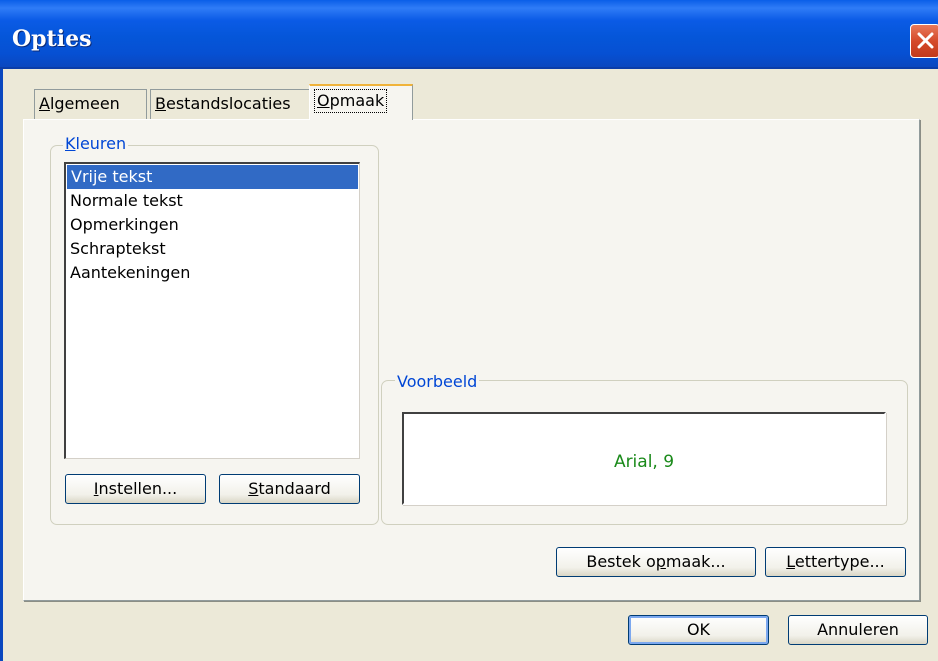 Image resolution: width=938 pixels, height=661 pixels. What do you see at coordinates (858, 630) in the screenshot?
I see `cancel-button: Annuleren` at bounding box center [858, 630].